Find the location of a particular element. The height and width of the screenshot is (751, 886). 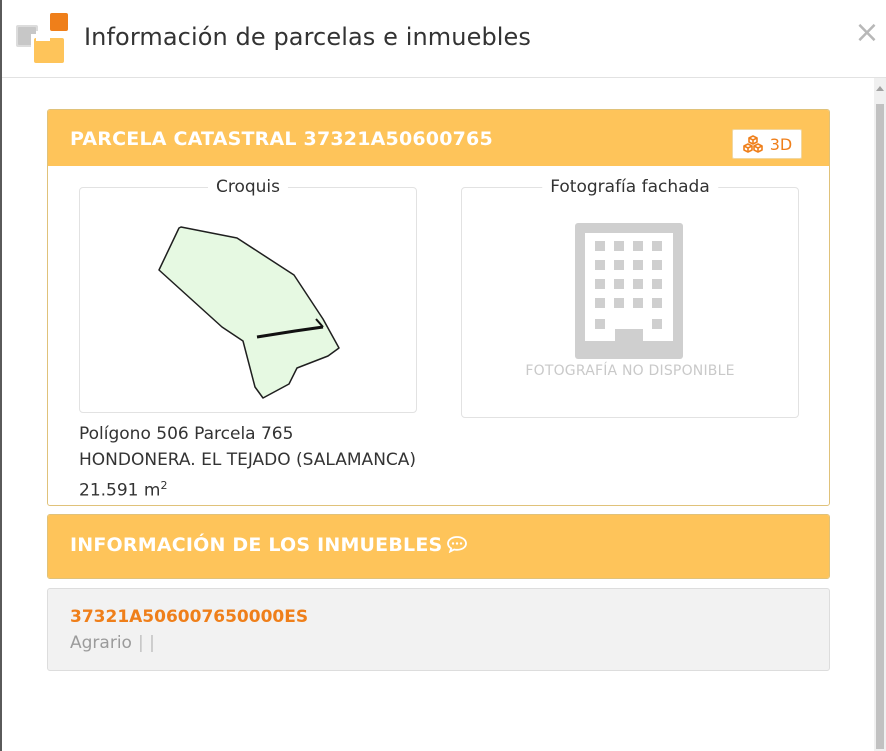

property-use-text: Agrario is located at coordinates (101, 643).